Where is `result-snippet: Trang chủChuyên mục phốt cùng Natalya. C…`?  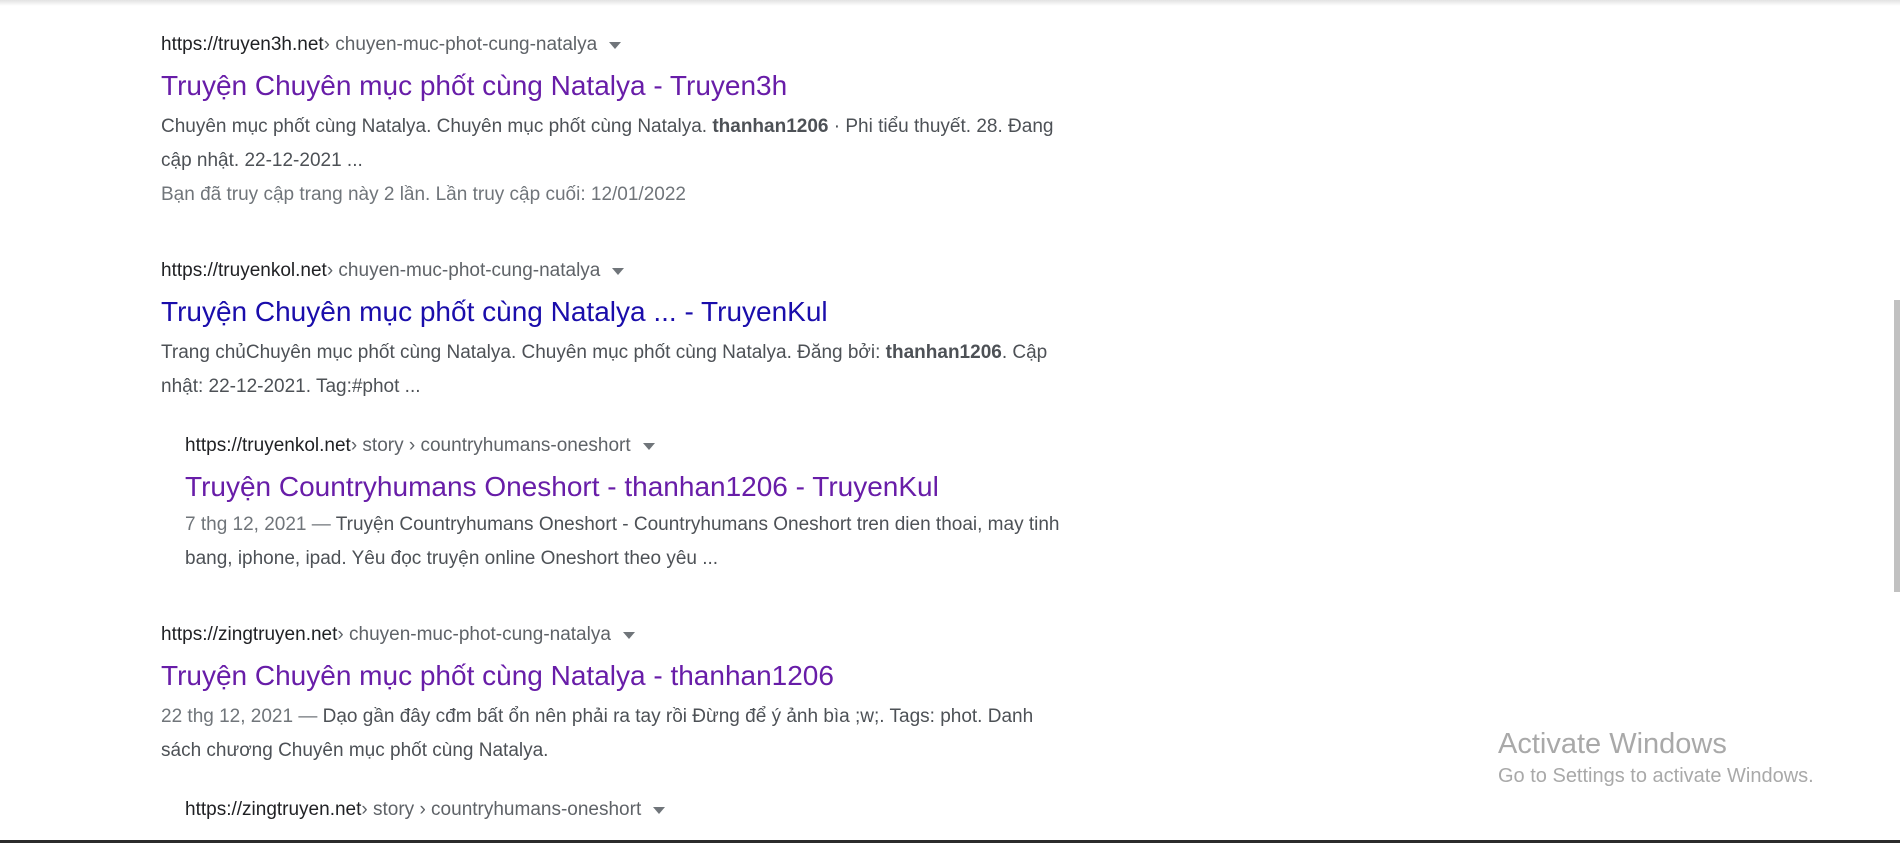 result-snippet: Trang chủChuyên mục phốt cùng Natalya. C… is located at coordinates (611, 370).